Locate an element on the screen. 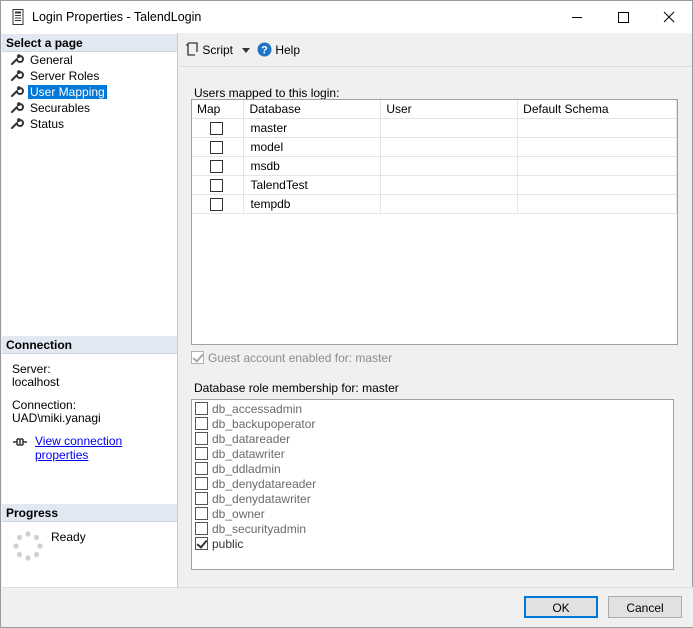 The height and width of the screenshot is (628, 693). page-item-status: Status is located at coordinates (38, 124).